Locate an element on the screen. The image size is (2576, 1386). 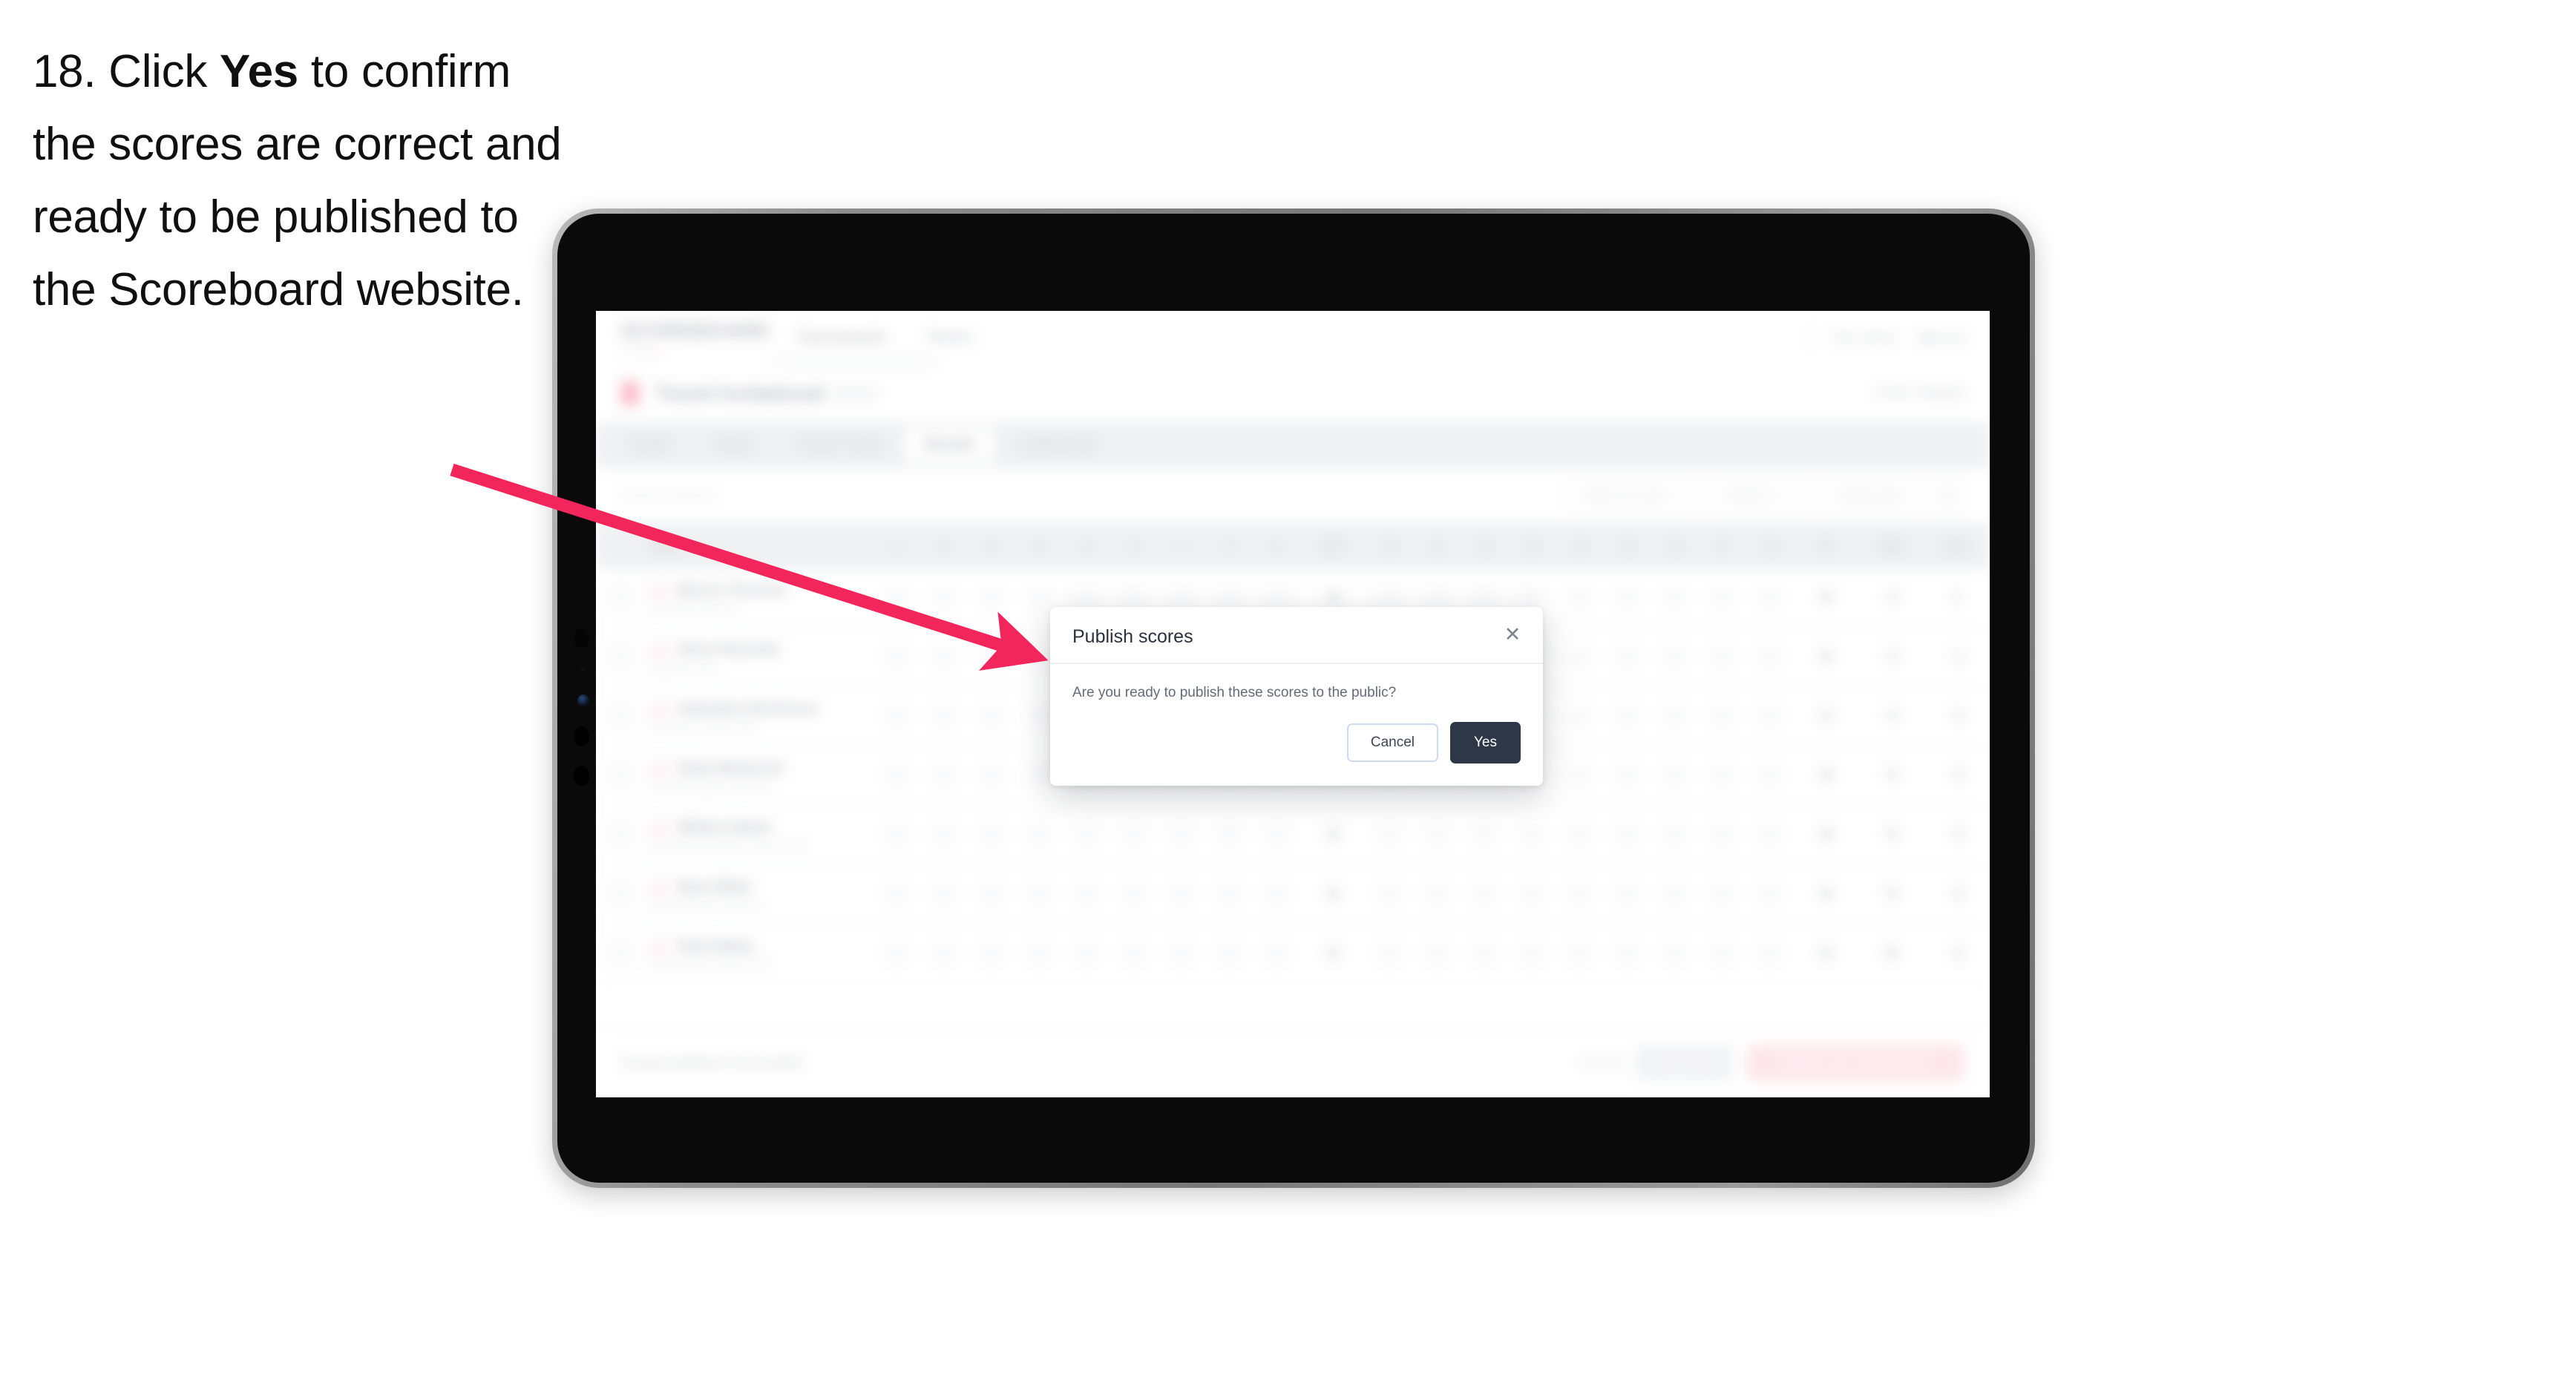
yes-button: Yes is located at coordinates (1486, 742).